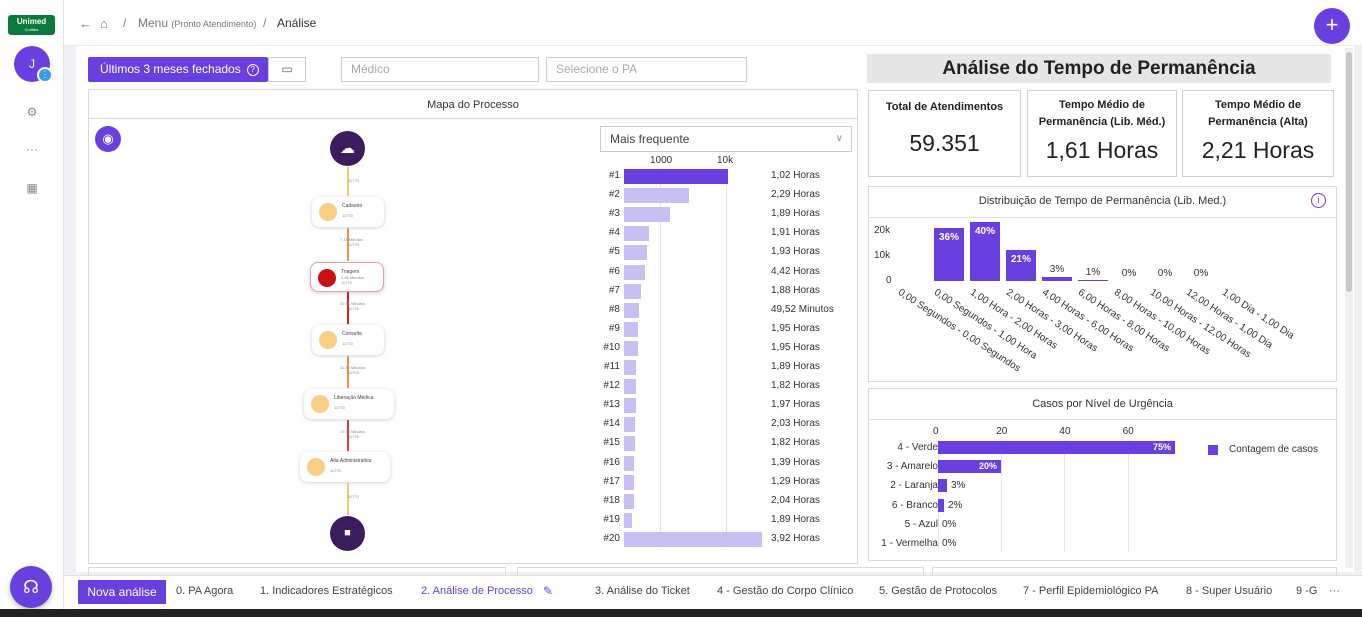 Image resolution: width=1362 pixels, height=617 pixels. I want to click on process-node: Triagem 2,55 Minutos 11770, so click(347, 277).